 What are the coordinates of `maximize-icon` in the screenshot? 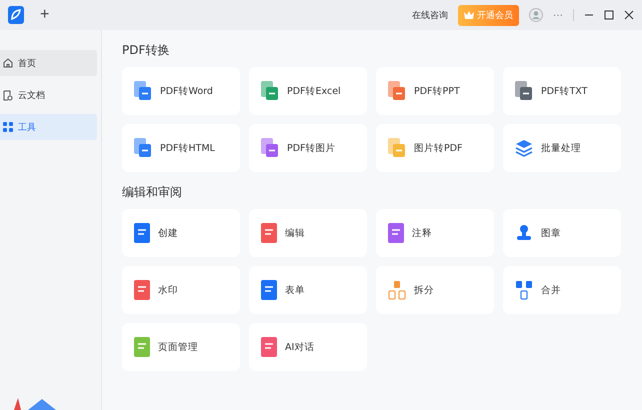 It's located at (609, 15).